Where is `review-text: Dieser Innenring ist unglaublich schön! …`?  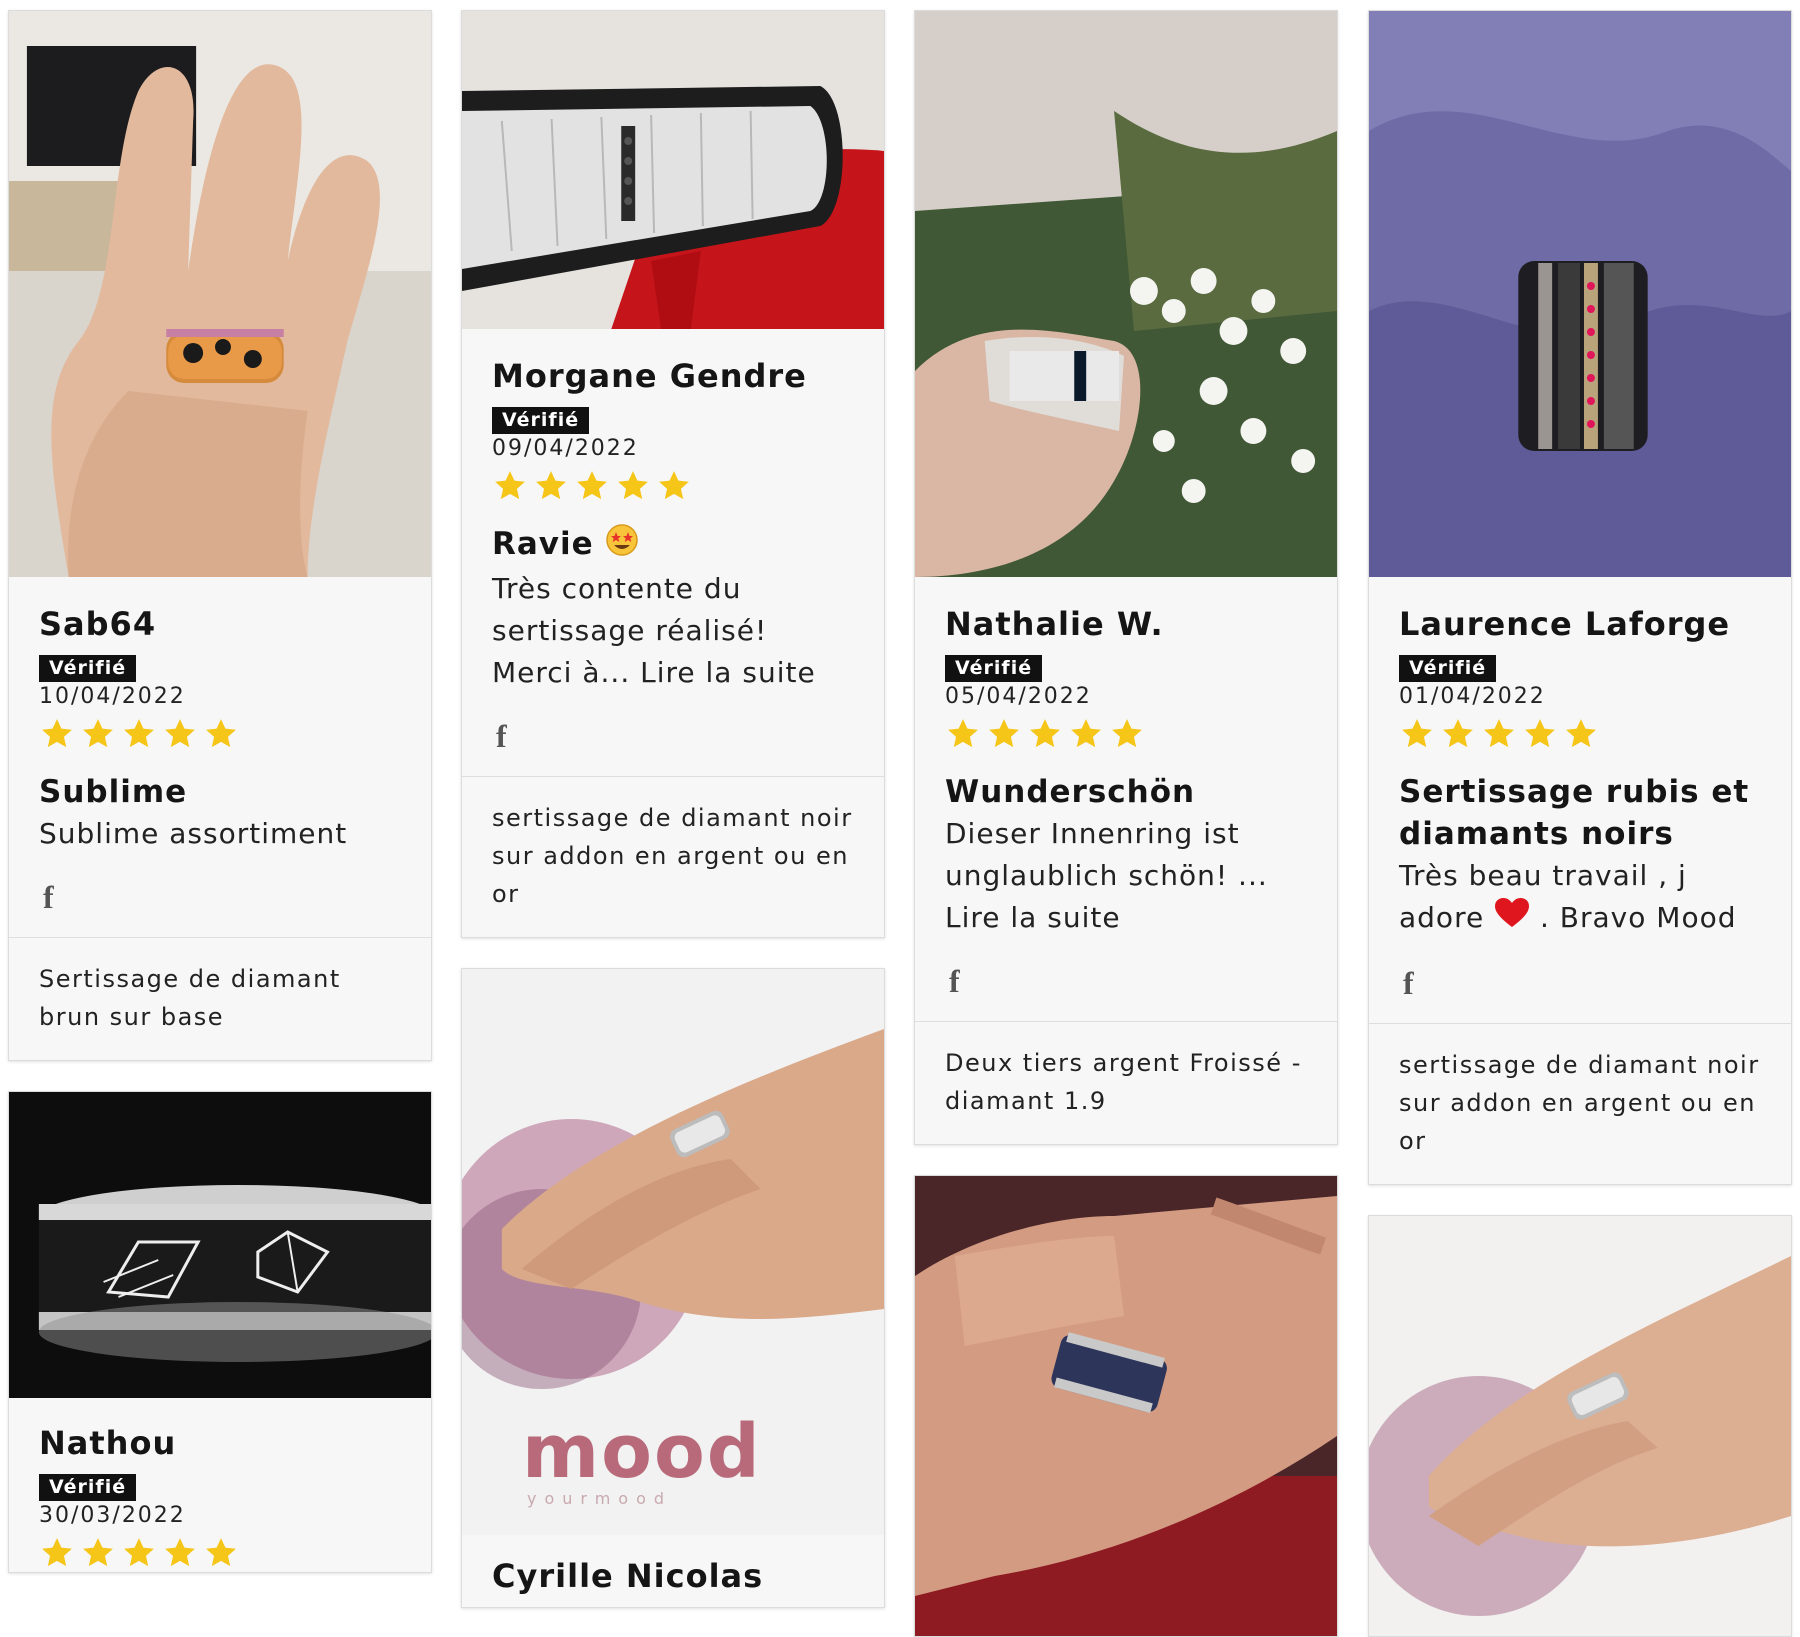
review-text: Dieser Innenring ist unglaublich schön! … is located at coordinates (1126, 876).